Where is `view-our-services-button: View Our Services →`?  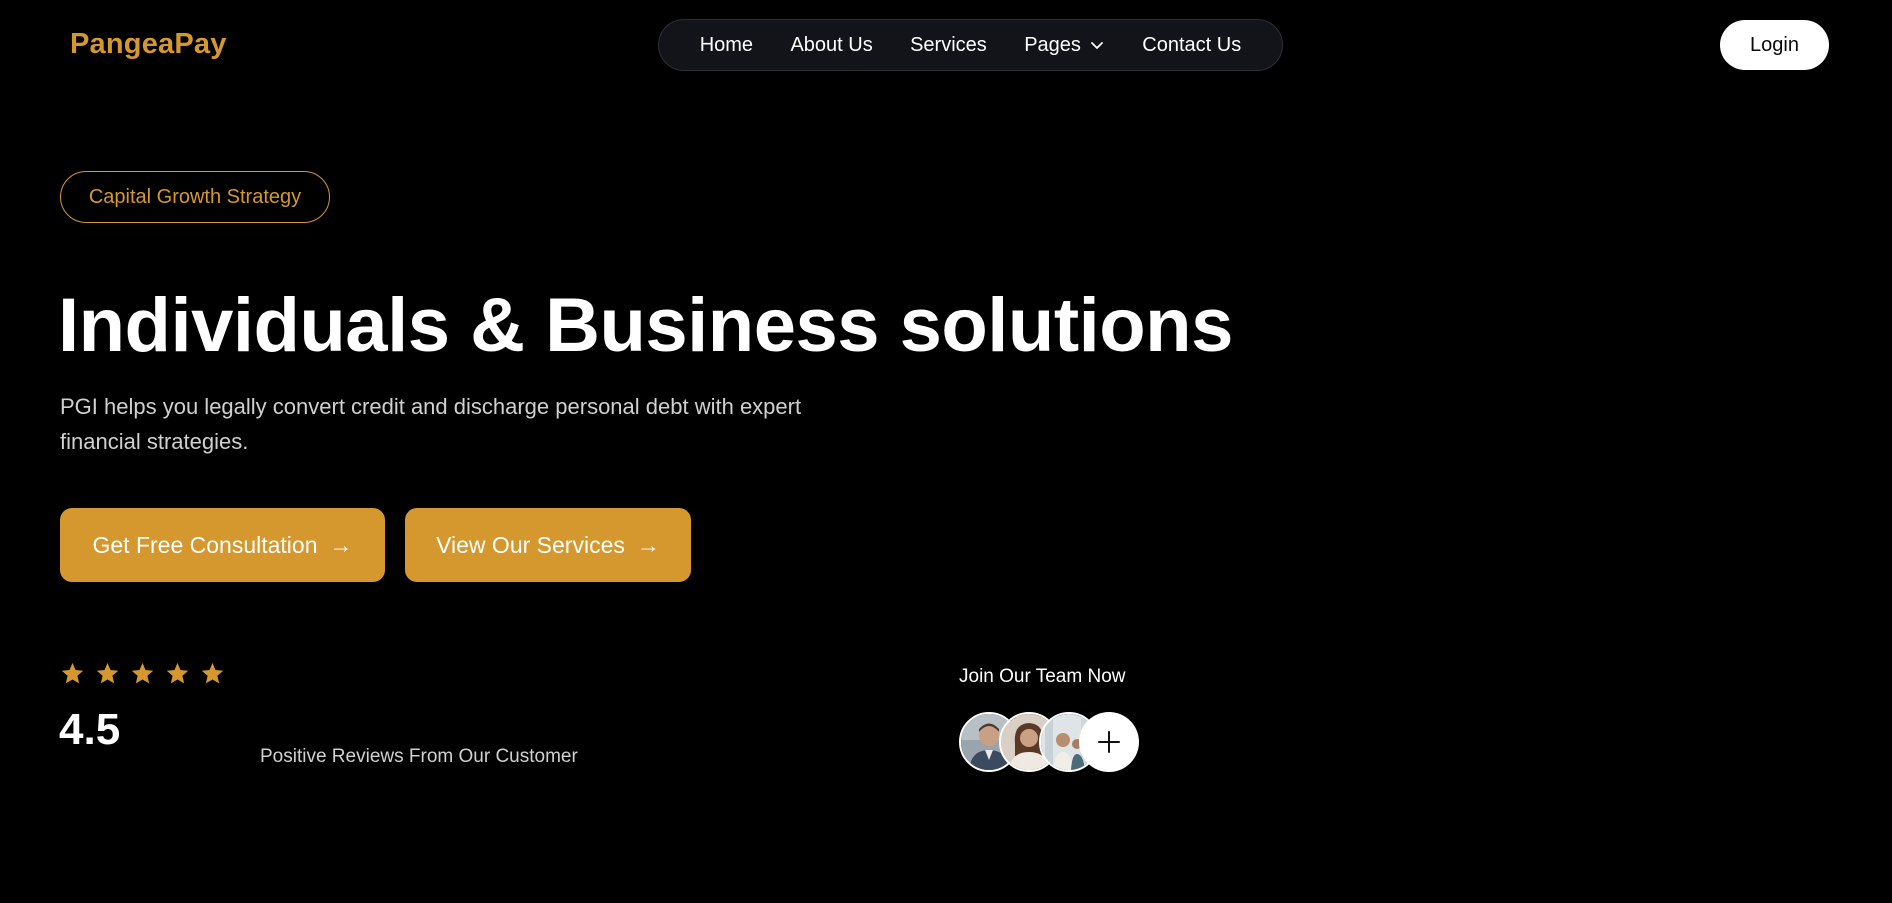
view-our-services-button: View Our Services → is located at coordinates (548, 545).